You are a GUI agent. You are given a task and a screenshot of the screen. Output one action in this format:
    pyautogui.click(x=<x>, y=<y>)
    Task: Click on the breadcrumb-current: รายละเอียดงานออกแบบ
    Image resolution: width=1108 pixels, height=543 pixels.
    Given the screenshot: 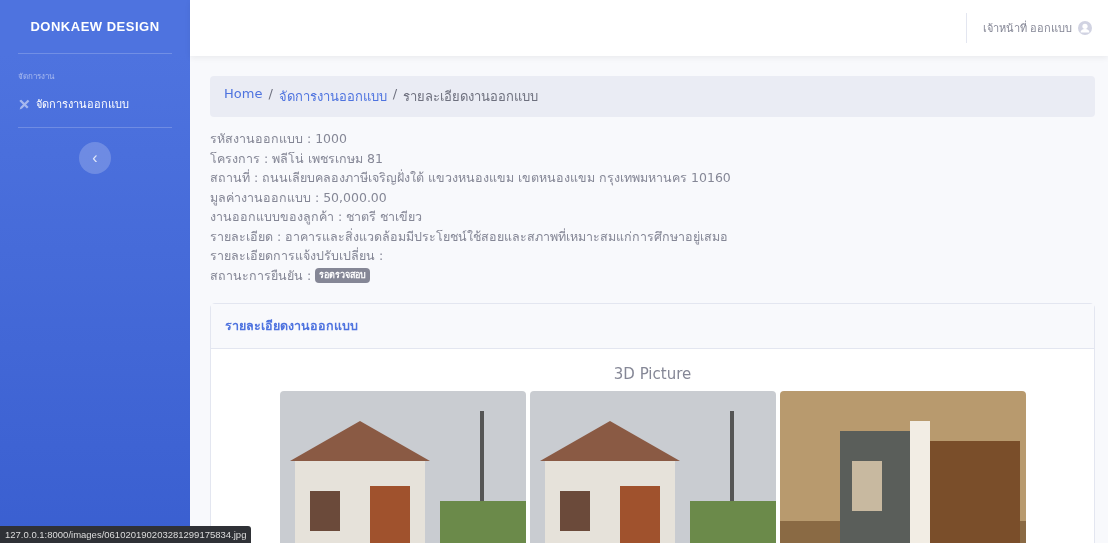 What is the action you would take?
    pyautogui.click(x=471, y=97)
    